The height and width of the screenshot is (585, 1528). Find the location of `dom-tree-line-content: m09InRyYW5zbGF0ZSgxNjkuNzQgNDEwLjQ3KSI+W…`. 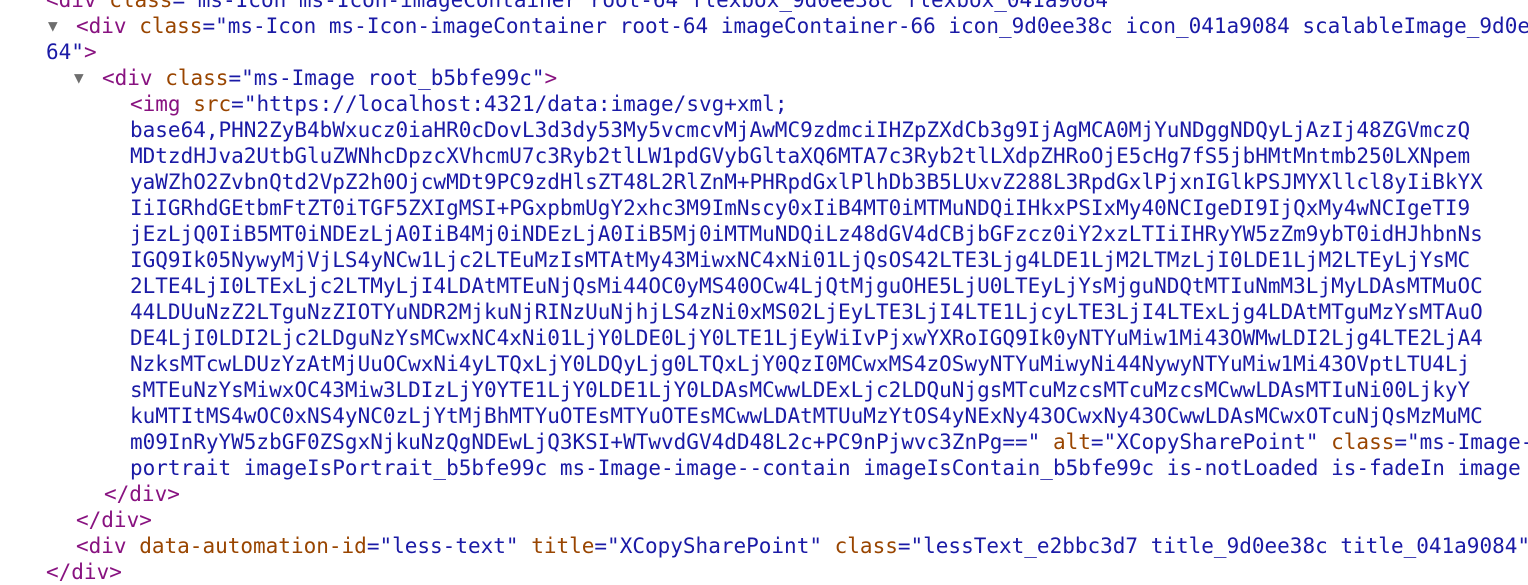

dom-tree-line-content: m09InRyYW5zbGF0ZSgxNjkuNzQgNDEwLjQ3KSI+W… is located at coordinates (829, 442).